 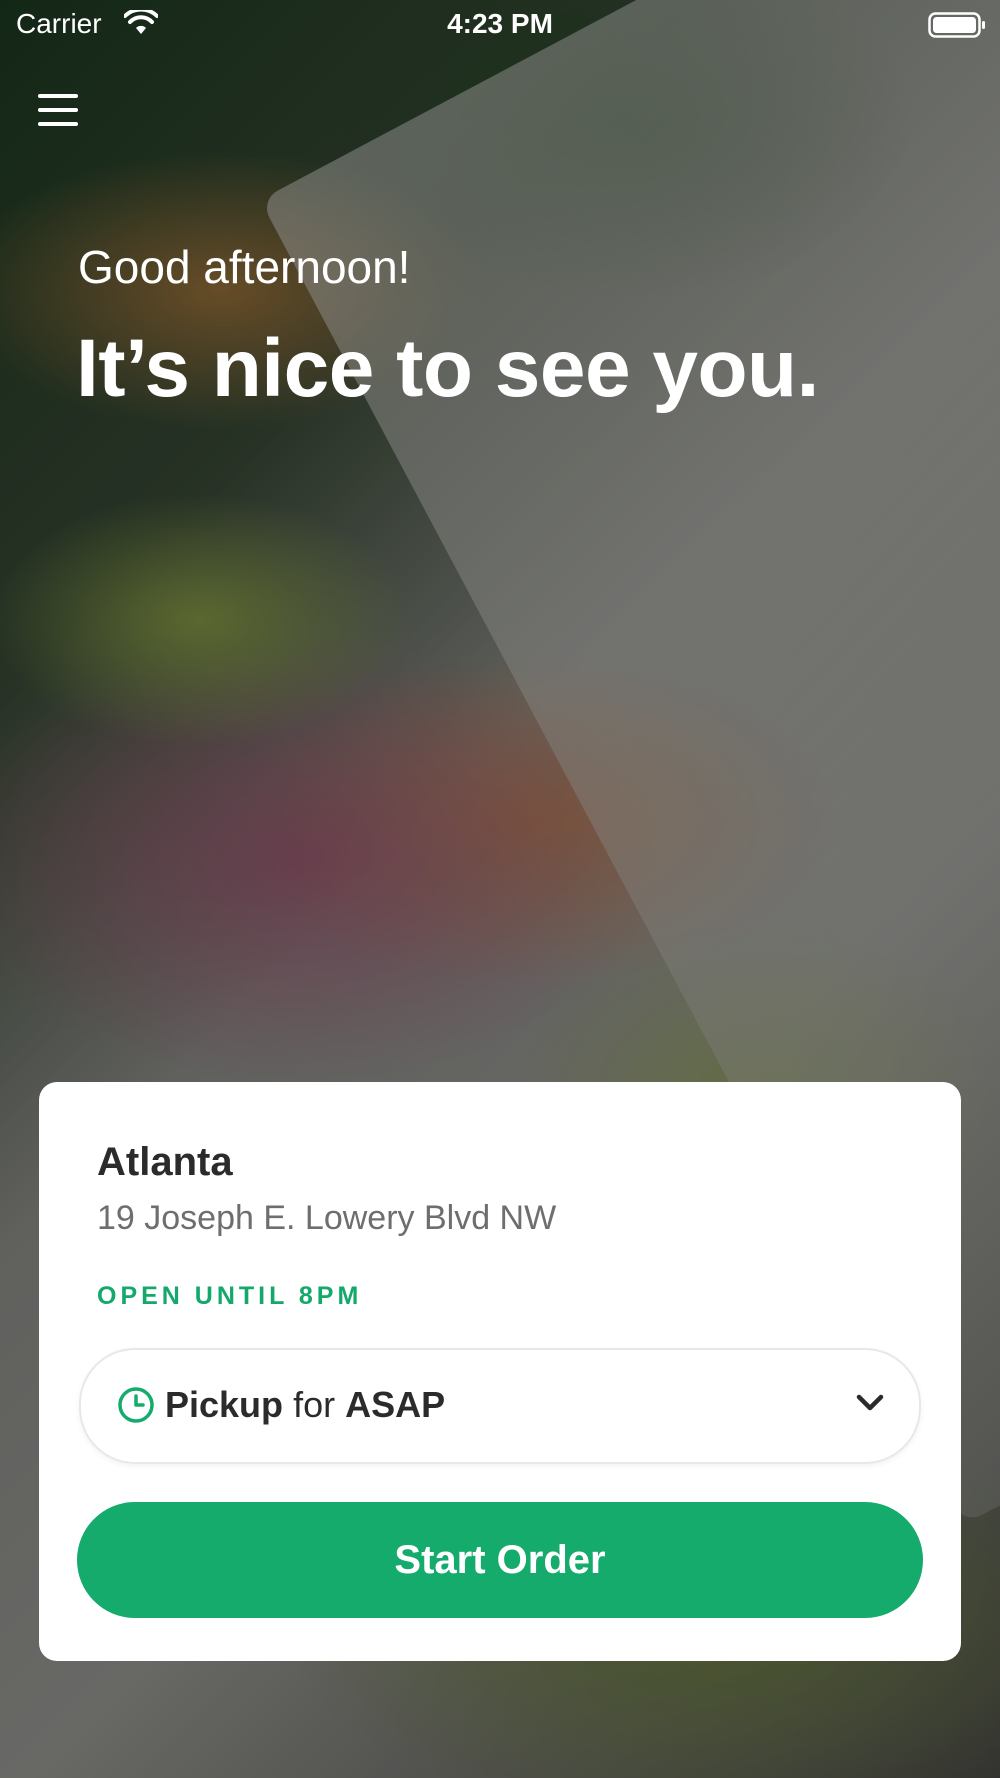 What do you see at coordinates (136, 1405) in the screenshot?
I see `clock-icon` at bounding box center [136, 1405].